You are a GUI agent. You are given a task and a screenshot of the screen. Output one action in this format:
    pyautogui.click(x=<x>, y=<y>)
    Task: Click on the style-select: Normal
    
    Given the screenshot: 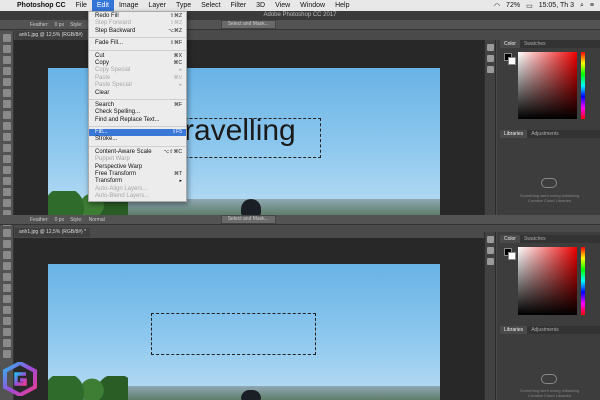 What is the action you would take?
    pyautogui.click(x=97, y=220)
    